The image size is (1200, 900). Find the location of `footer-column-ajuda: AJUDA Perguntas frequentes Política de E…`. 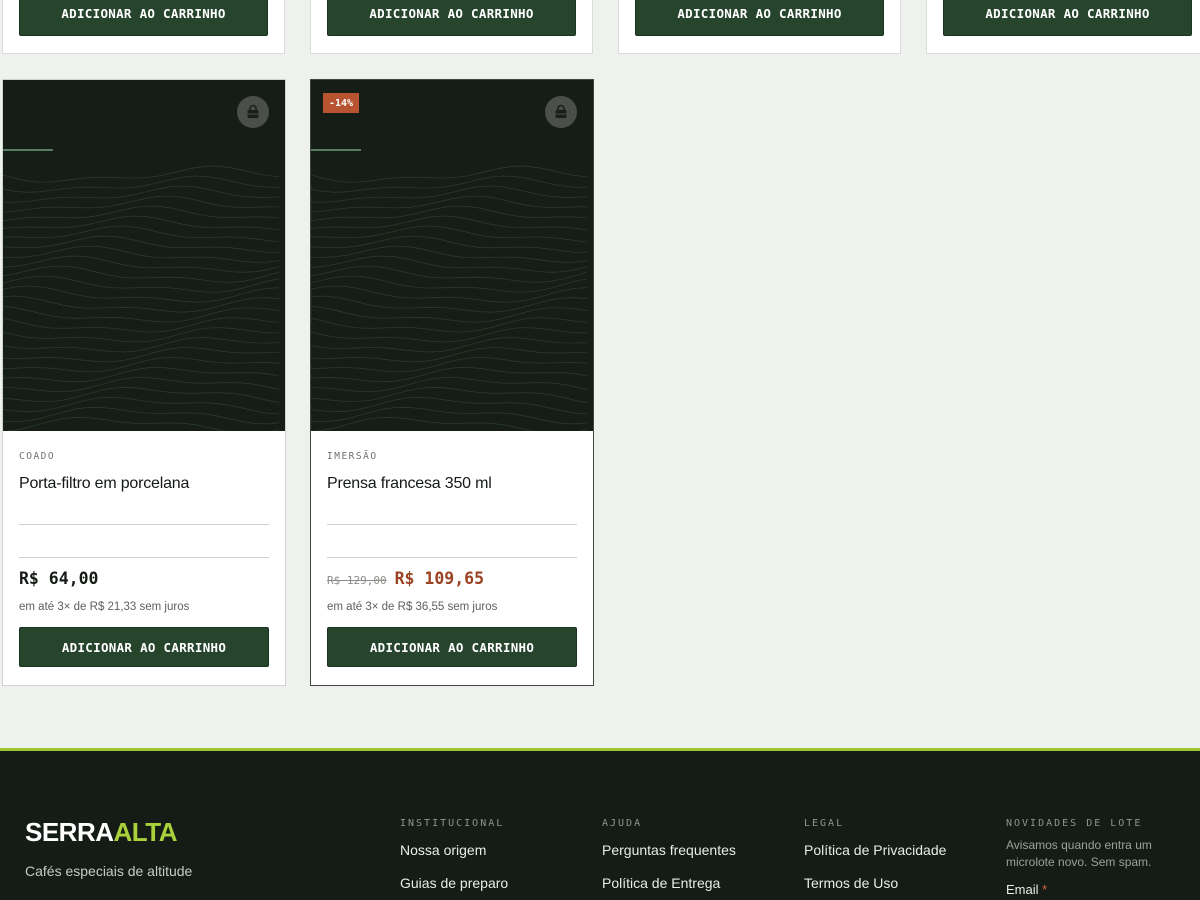

footer-column-ajuda: AJUDA Perguntas frequentes Política de E… is located at coordinates (669, 859).